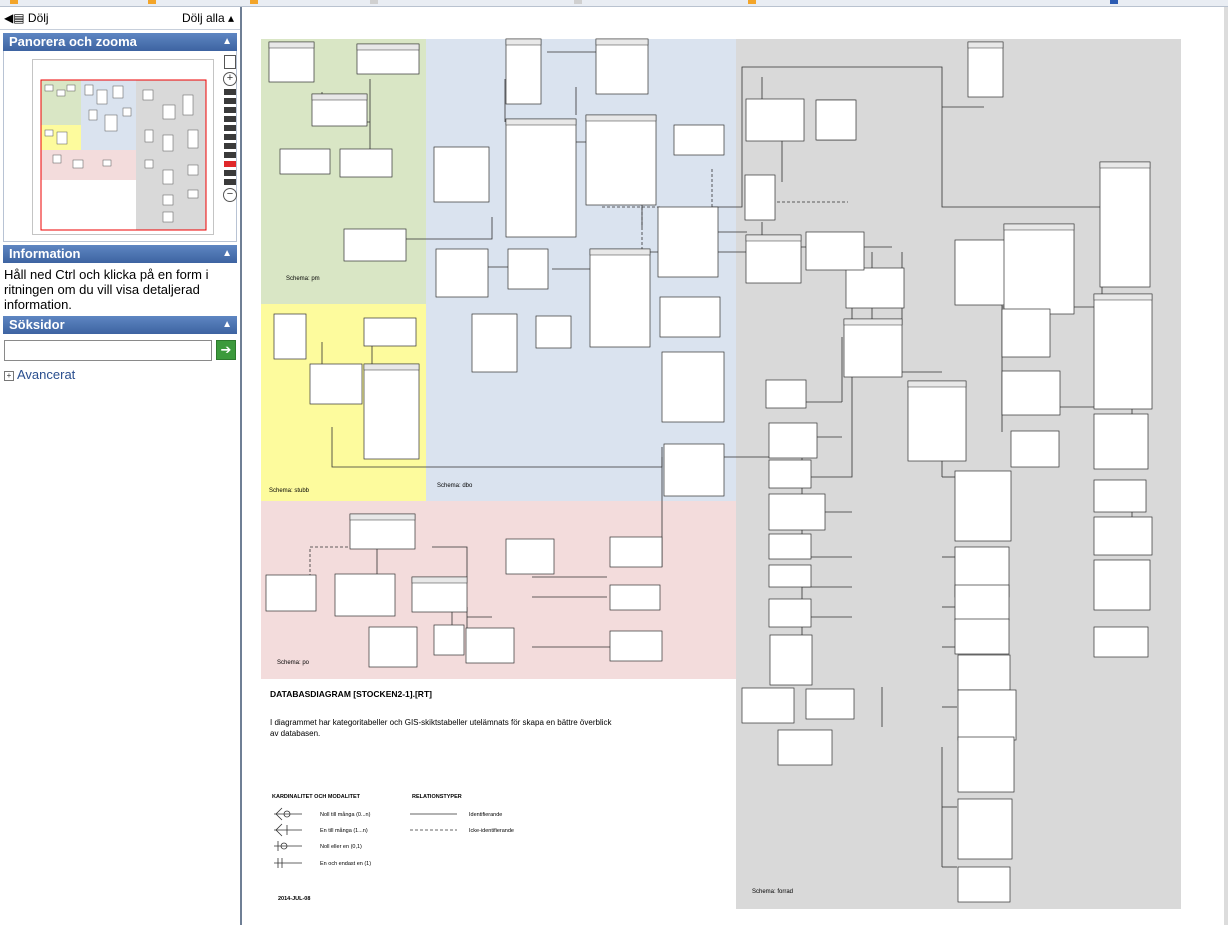  I want to click on schema-label-dbo: Schema: dbo, so click(455, 486).